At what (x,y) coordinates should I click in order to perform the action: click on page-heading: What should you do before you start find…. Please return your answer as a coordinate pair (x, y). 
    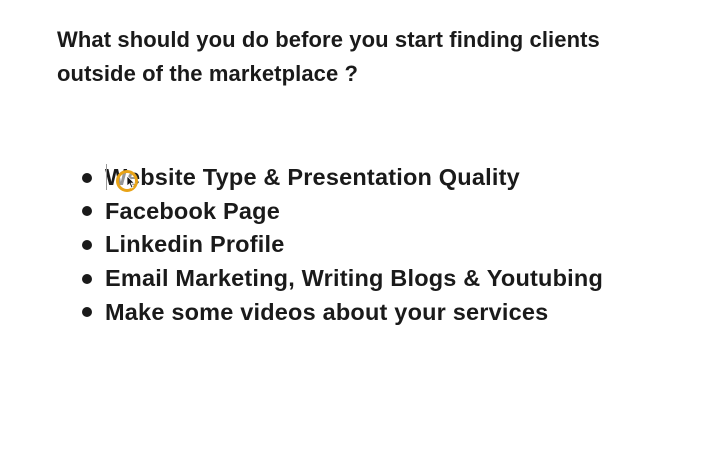
    Looking at the image, I should click on (328, 56).